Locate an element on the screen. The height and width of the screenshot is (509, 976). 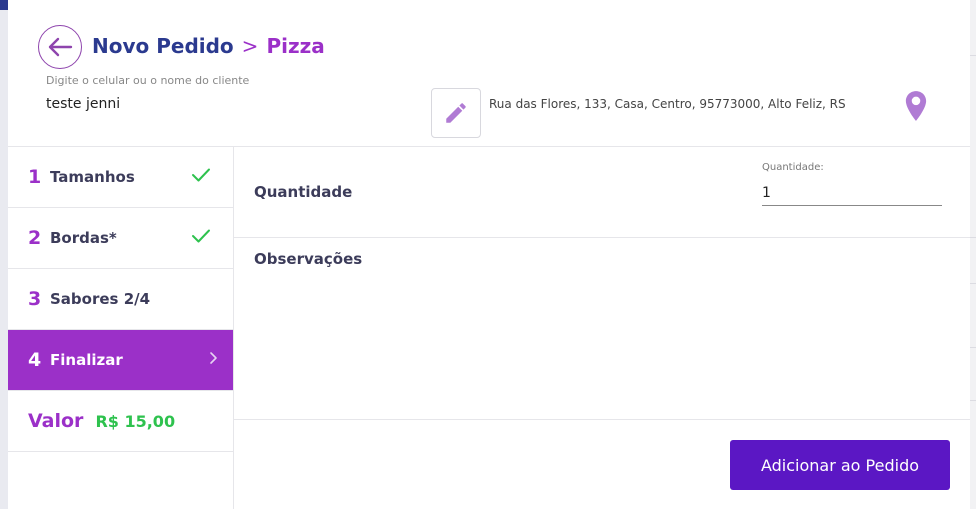
quantity-field-label: Quantidade: is located at coordinates (793, 167).